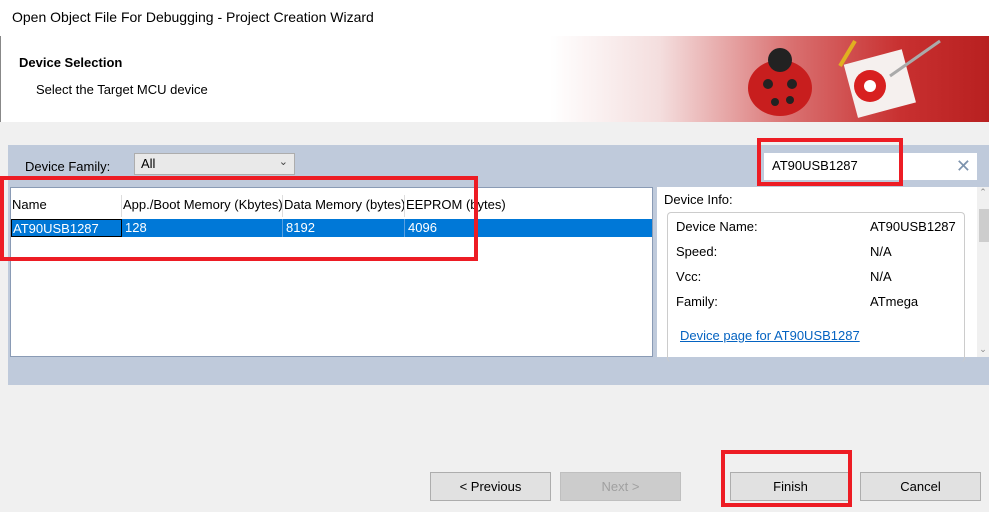 The height and width of the screenshot is (512, 989). Describe the element at coordinates (830, 162) in the screenshot. I see `annotation-box-search` at that location.